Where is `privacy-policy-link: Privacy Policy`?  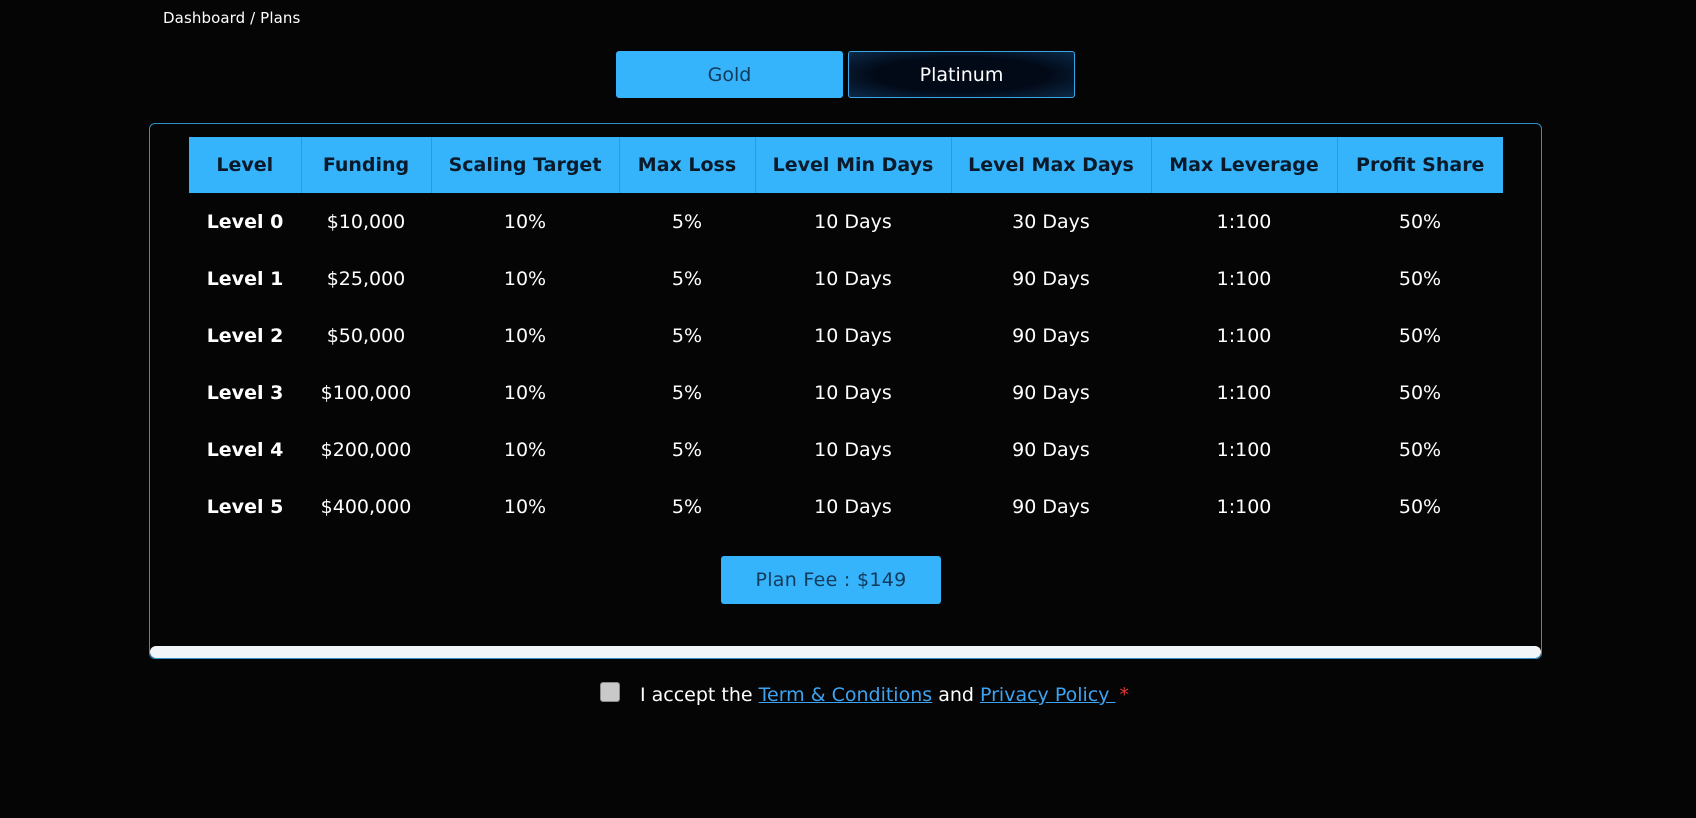 privacy-policy-link: Privacy Policy is located at coordinates (1048, 695).